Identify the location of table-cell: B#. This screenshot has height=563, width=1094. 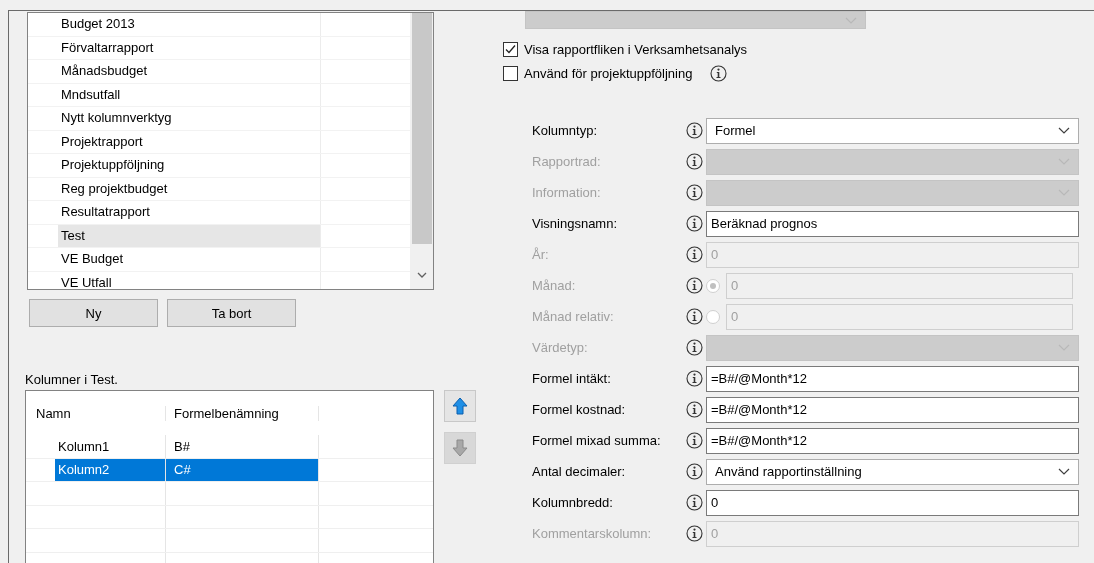
(242, 446).